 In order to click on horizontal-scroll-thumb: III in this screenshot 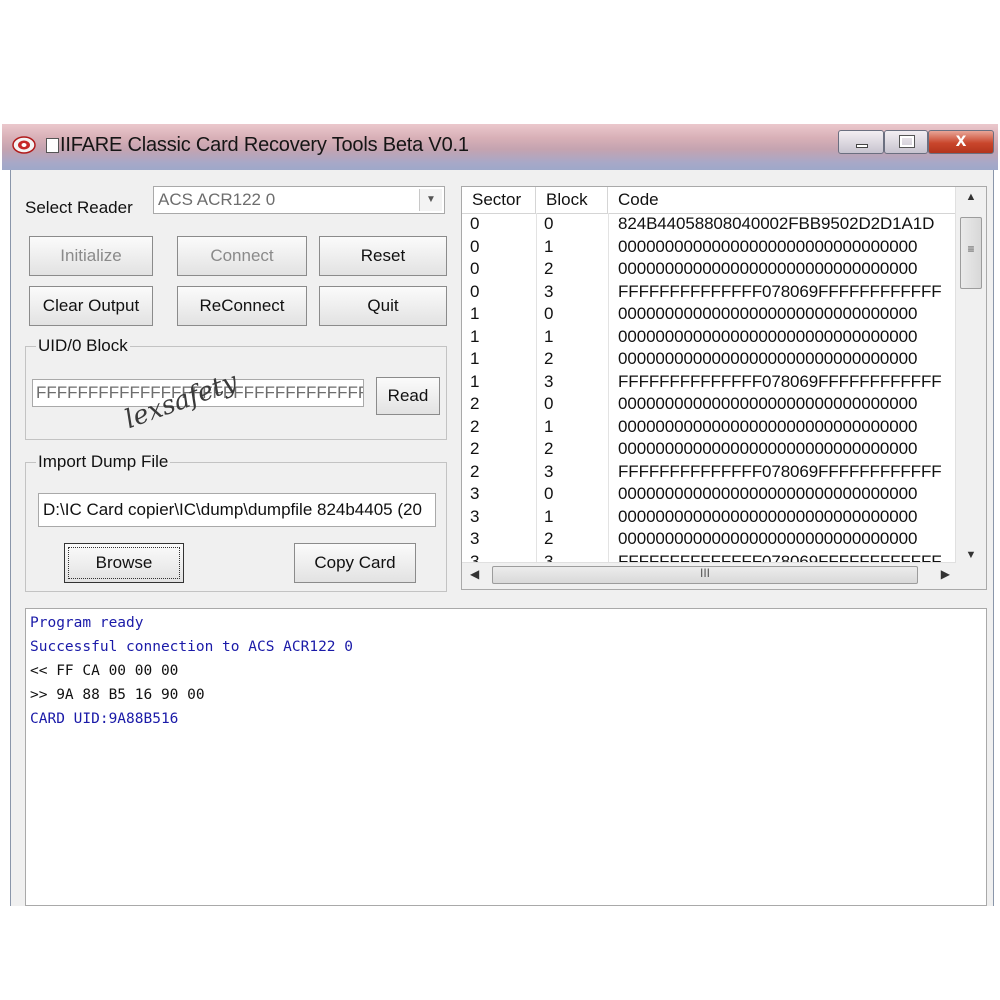, I will do `click(705, 575)`.